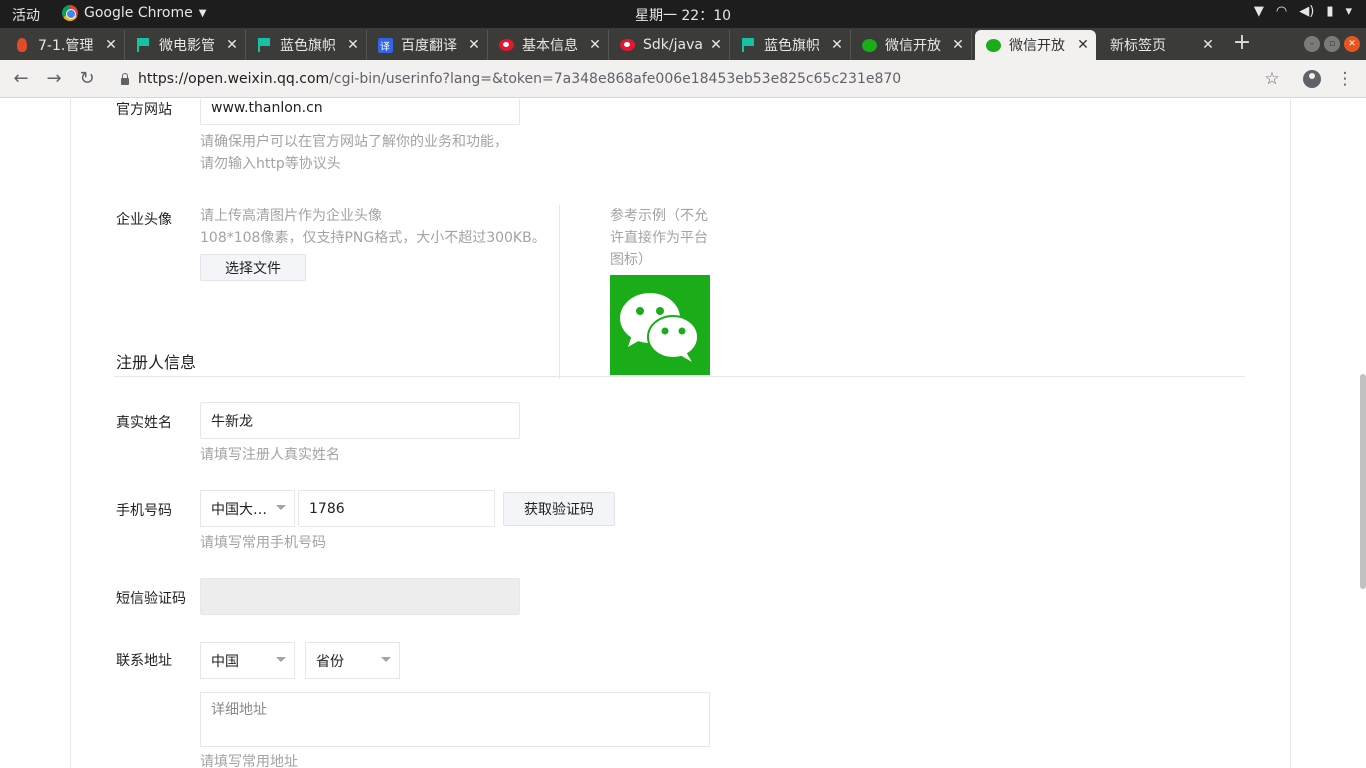  Describe the element at coordinates (396, 508) in the screenshot. I see `phone-input: 1786` at that location.